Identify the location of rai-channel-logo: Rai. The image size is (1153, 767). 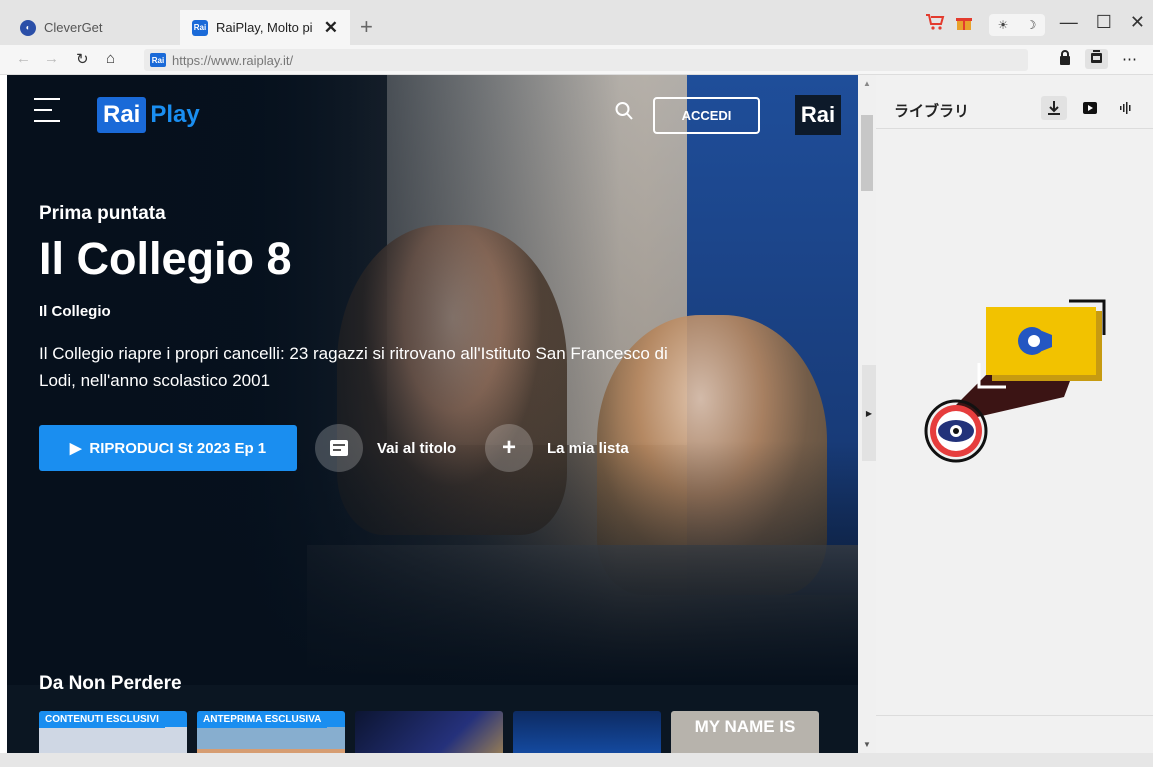
(818, 115).